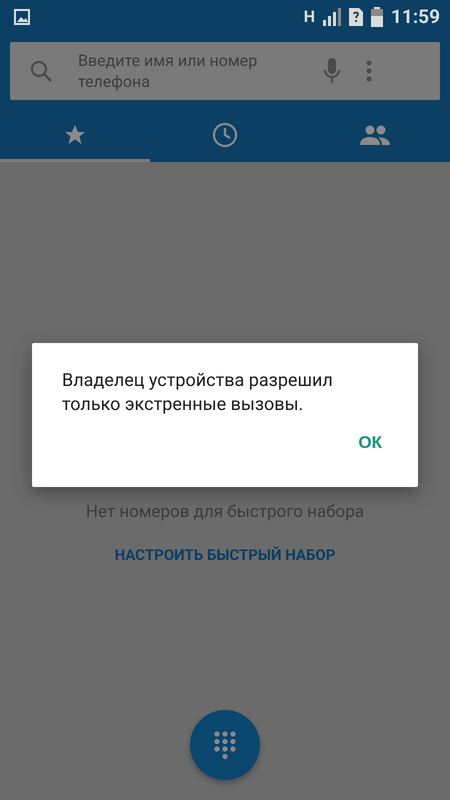 This screenshot has width=450, height=800. I want to click on search-icon, so click(41, 71).